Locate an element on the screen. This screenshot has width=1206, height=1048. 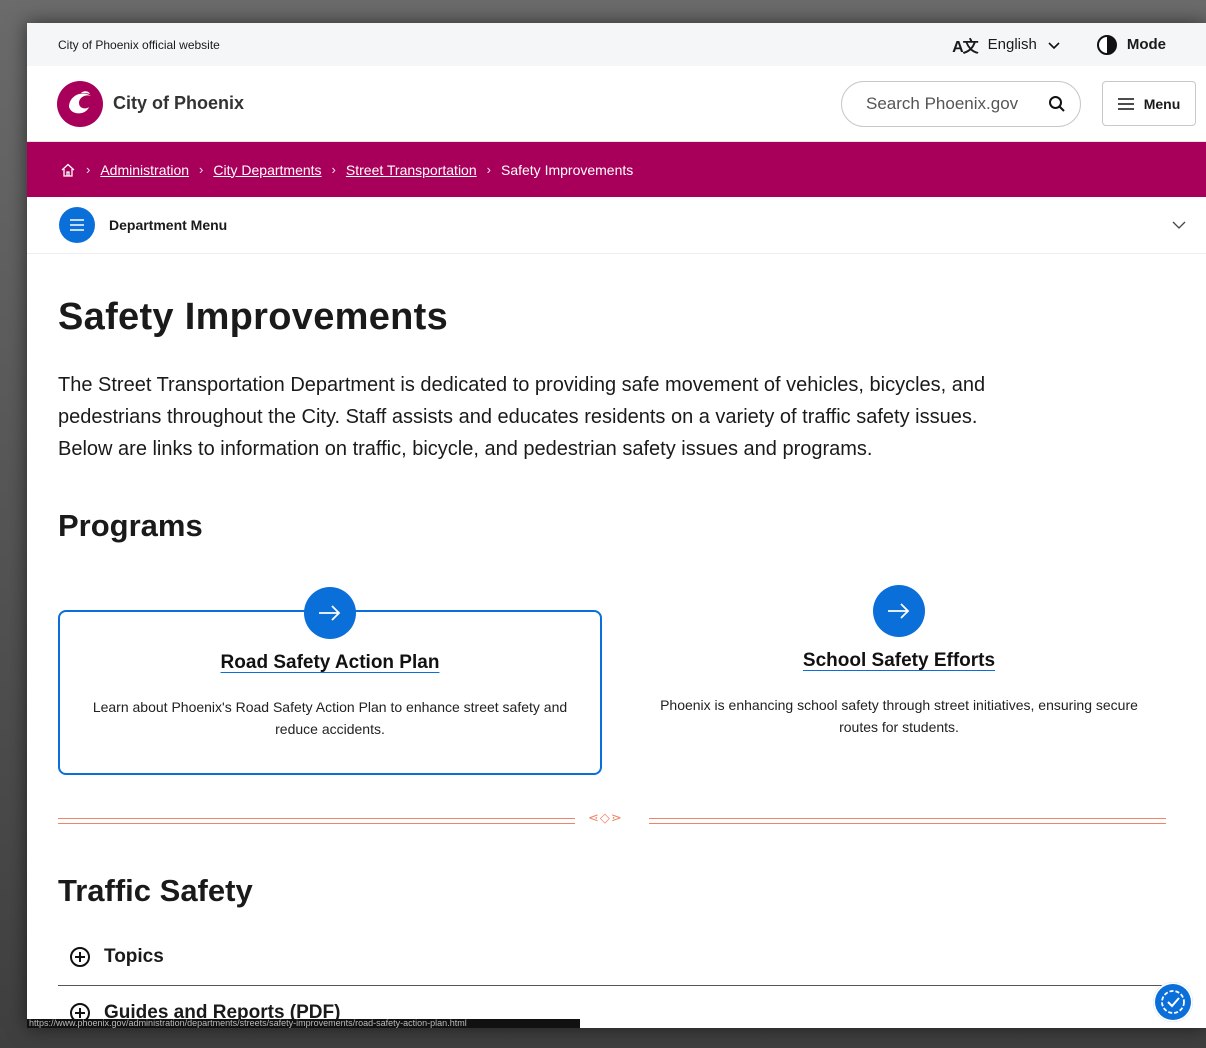
search-box is located at coordinates (961, 103).